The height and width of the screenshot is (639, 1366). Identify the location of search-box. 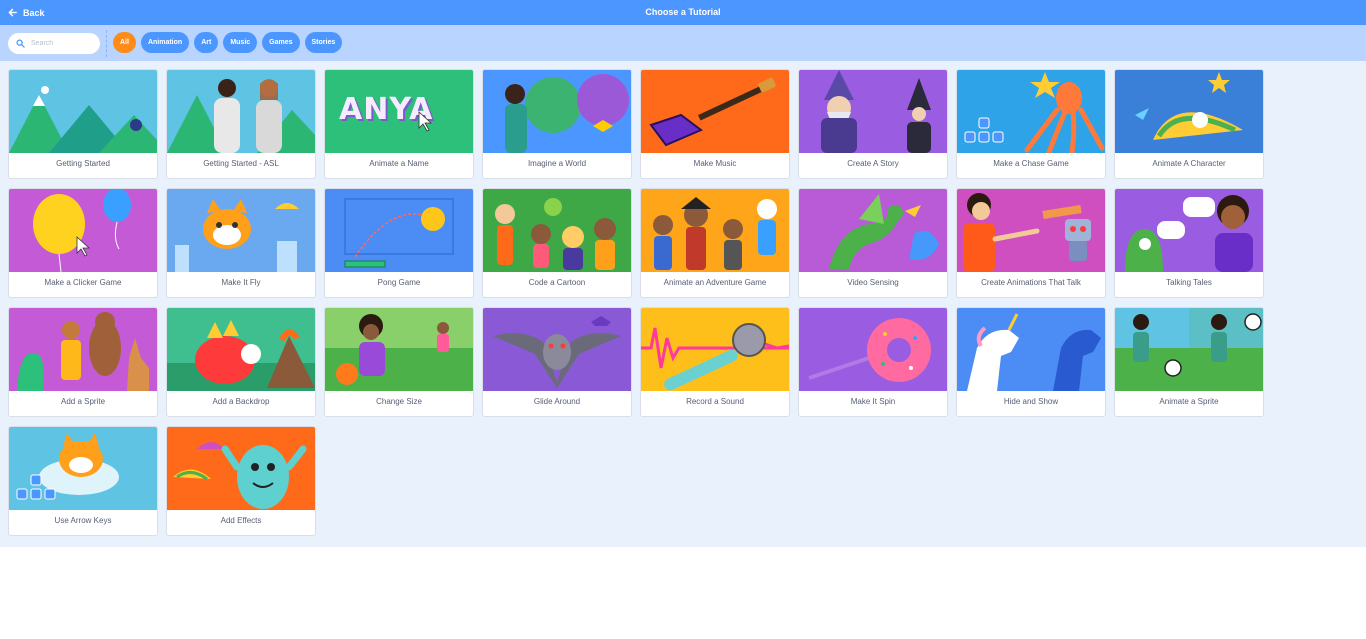
(54, 43).